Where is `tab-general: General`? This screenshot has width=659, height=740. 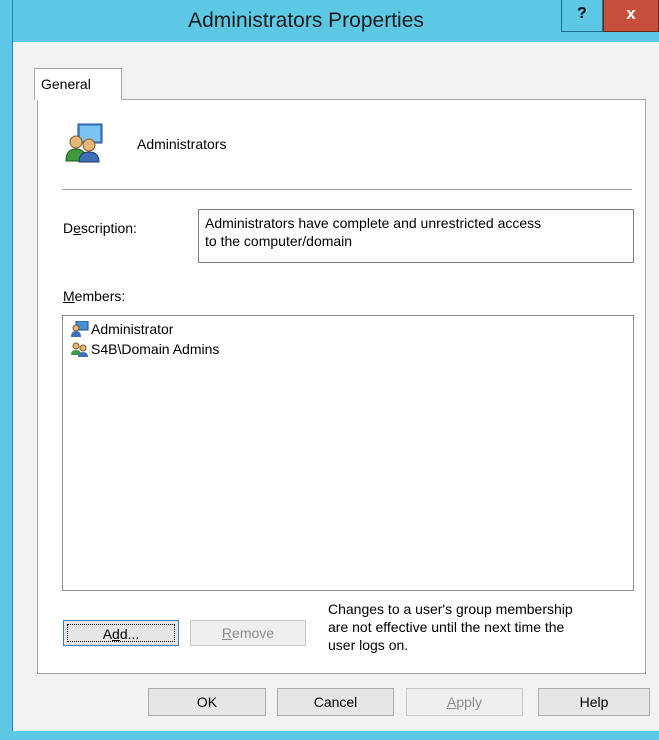
tab-general: General is located at coordinates (78, 84).